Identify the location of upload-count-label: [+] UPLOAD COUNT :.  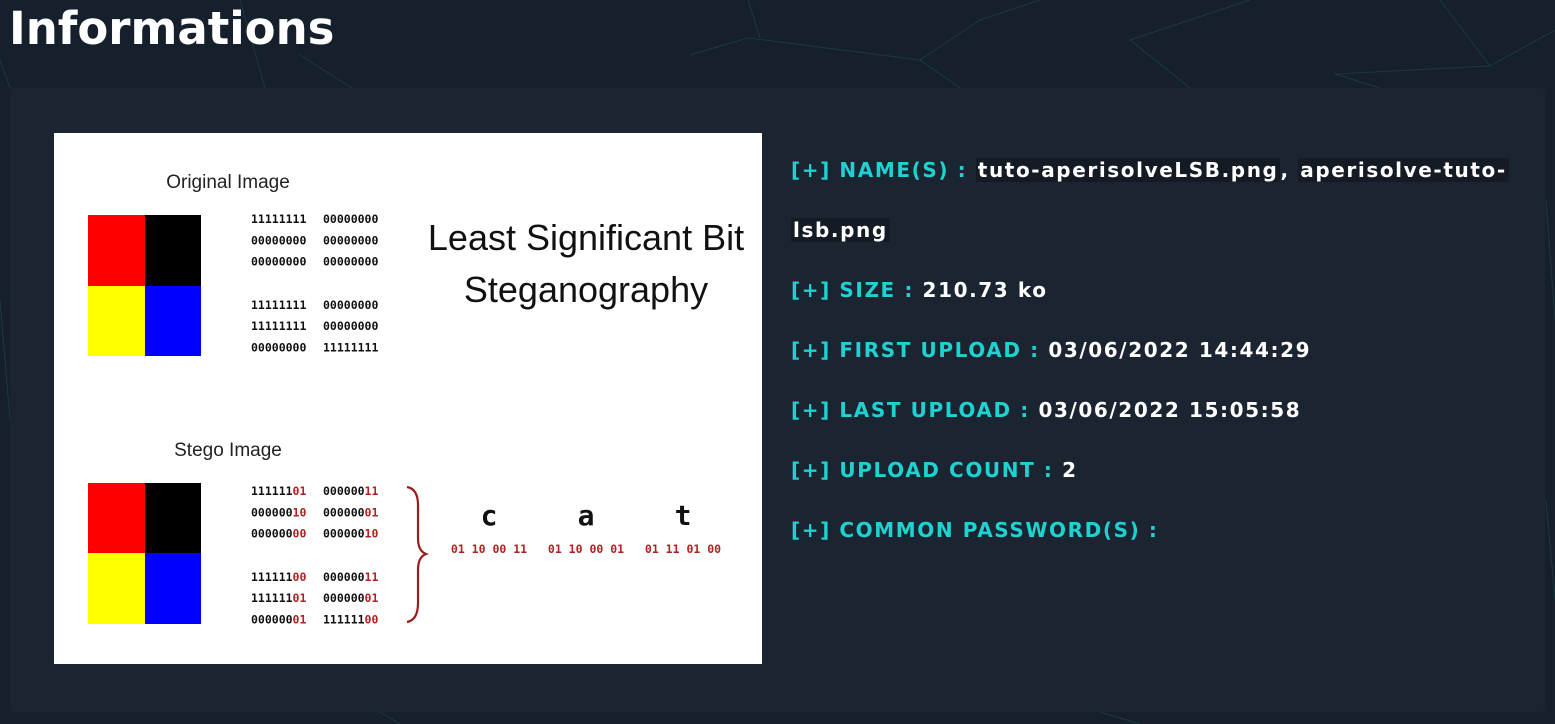
(927, 470).